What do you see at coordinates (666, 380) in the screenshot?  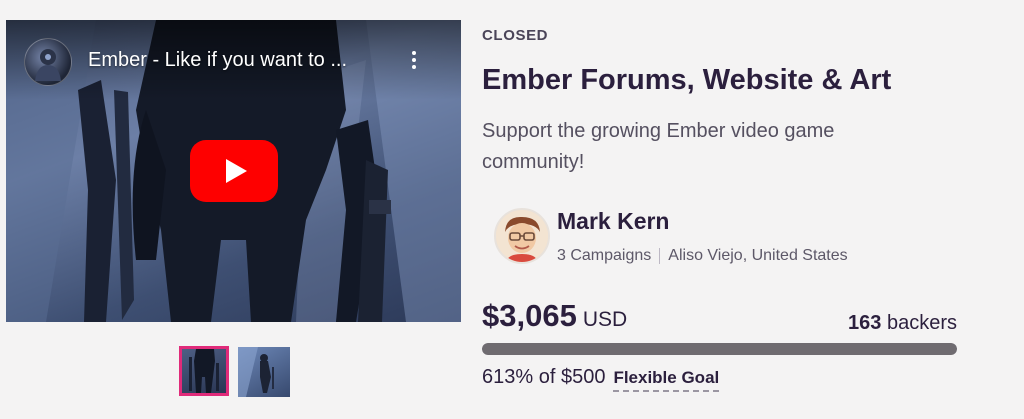 I see `flexible-goal-tooltip-trigger: Flexible Goal` at bounding box center [666, 380].